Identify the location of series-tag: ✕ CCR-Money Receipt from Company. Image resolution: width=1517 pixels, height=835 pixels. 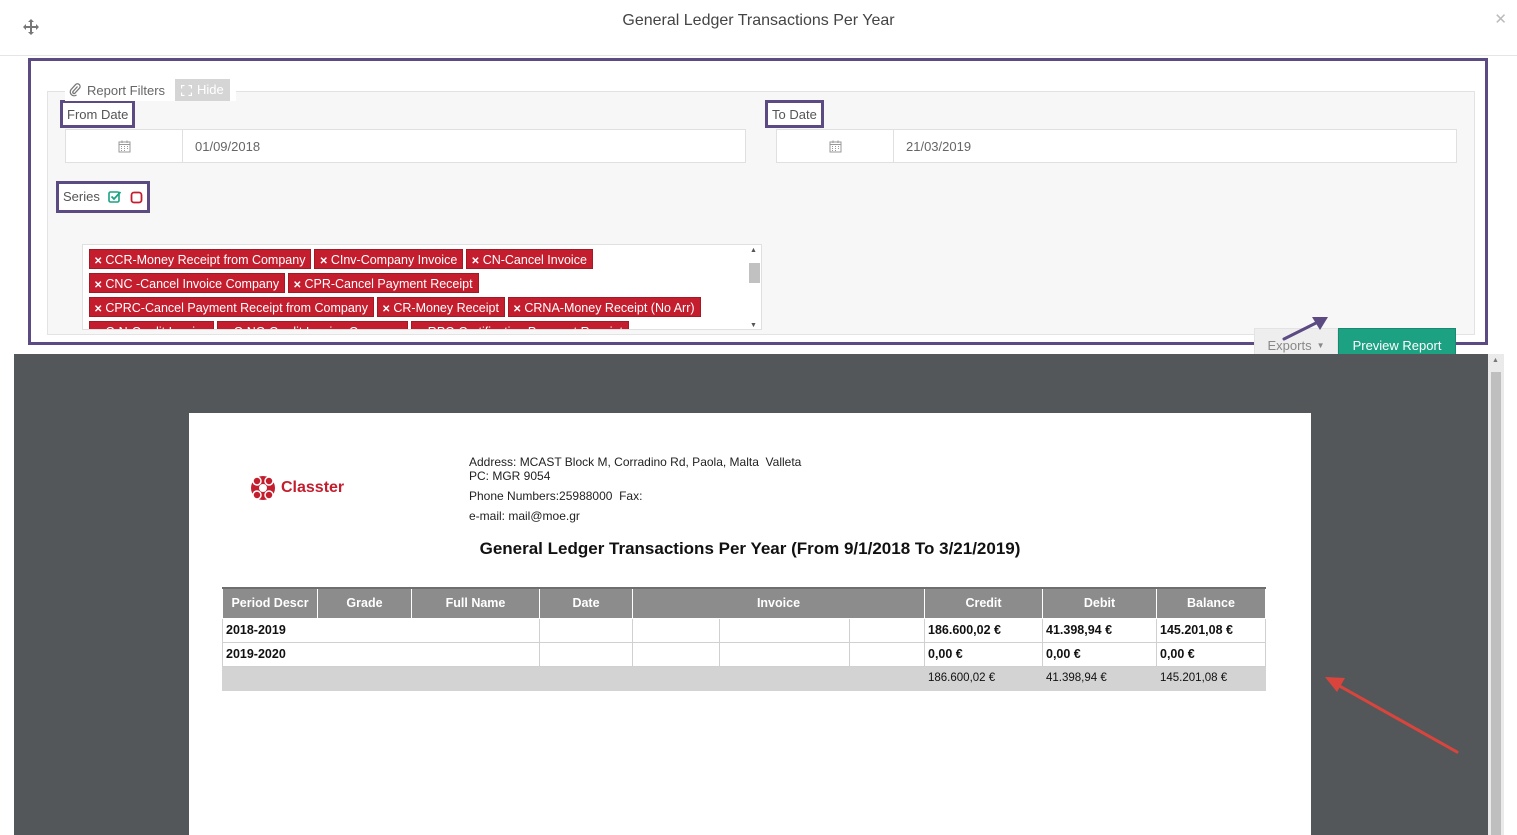
(200, 259).